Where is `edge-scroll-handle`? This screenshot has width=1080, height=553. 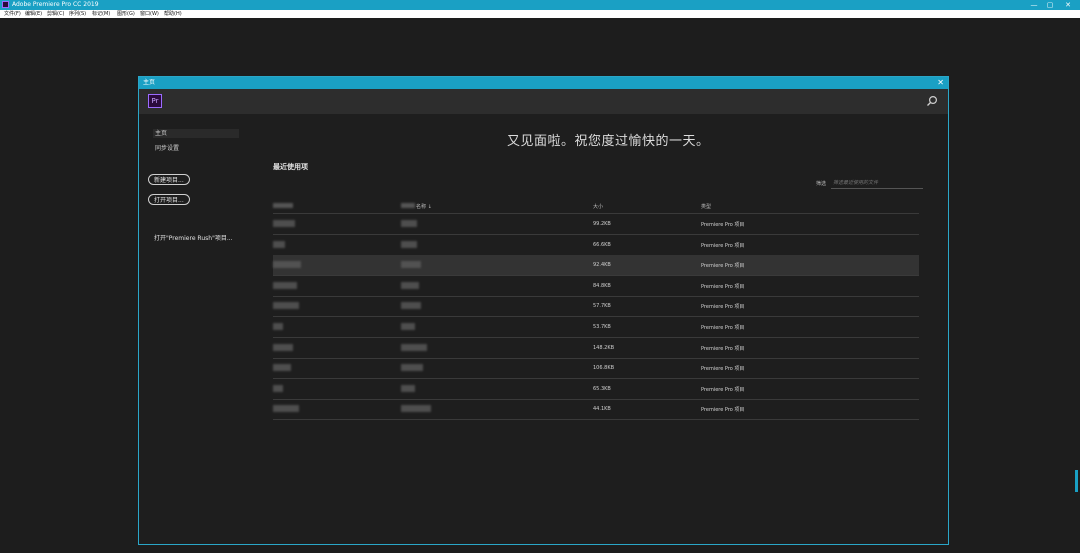
edge-scroll-handle is located at coordinates (1076, 481).